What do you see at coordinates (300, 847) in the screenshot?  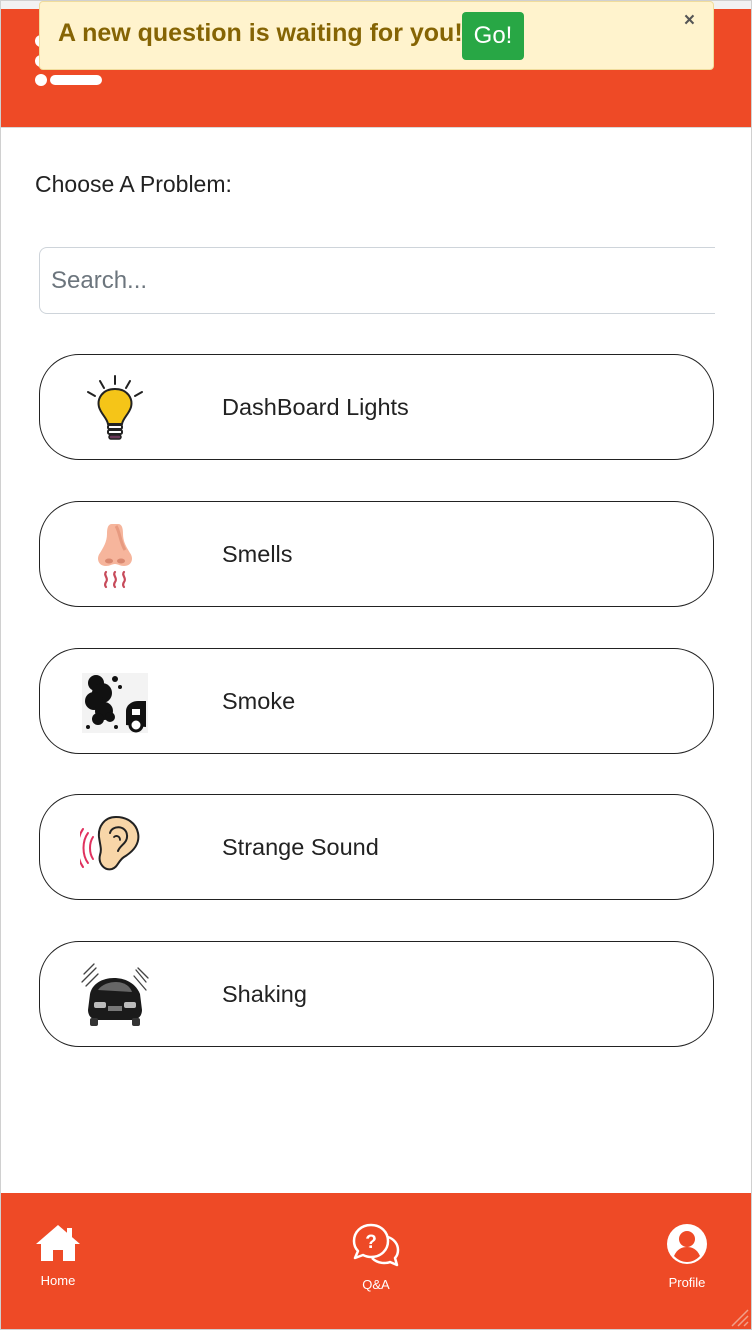 I see `problem-label: Strange Sound` at bounding box center [300, 847].